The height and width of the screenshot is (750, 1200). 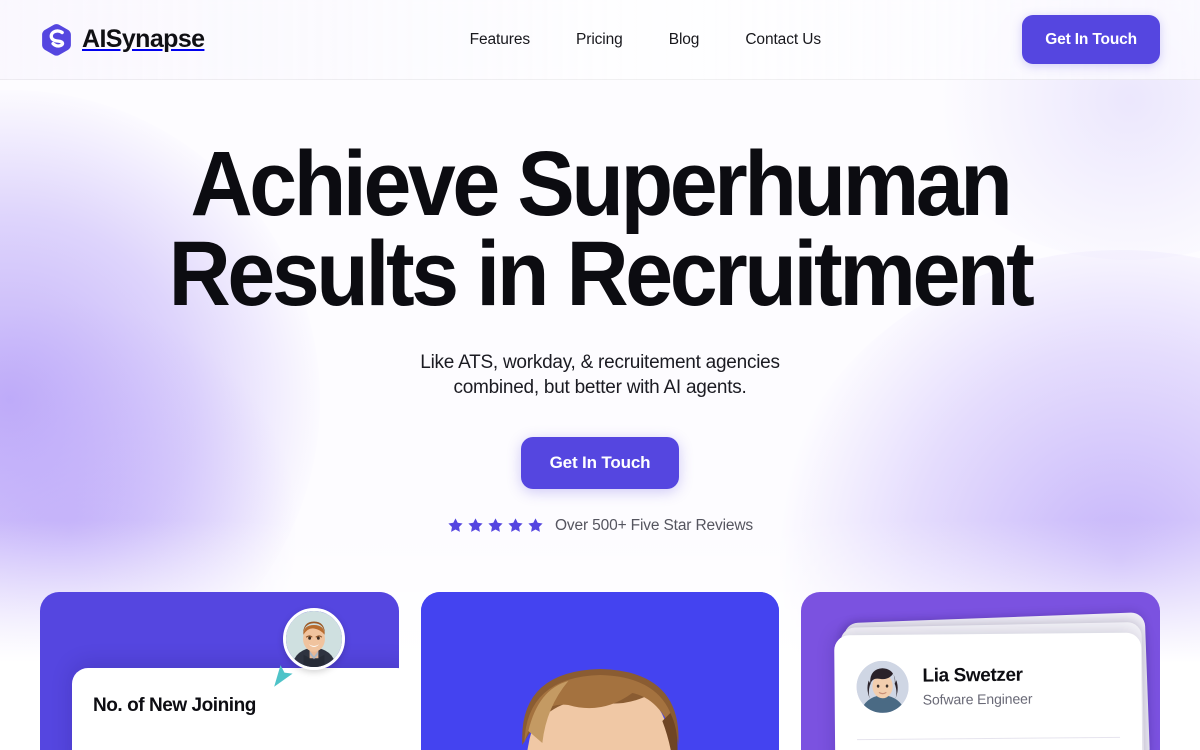 What do you see at coordinates (654, 525) in the screenshot?
I see `reviews-rating-text: Over 500+ Five Star Reviews` at bounding box center [654, 525].